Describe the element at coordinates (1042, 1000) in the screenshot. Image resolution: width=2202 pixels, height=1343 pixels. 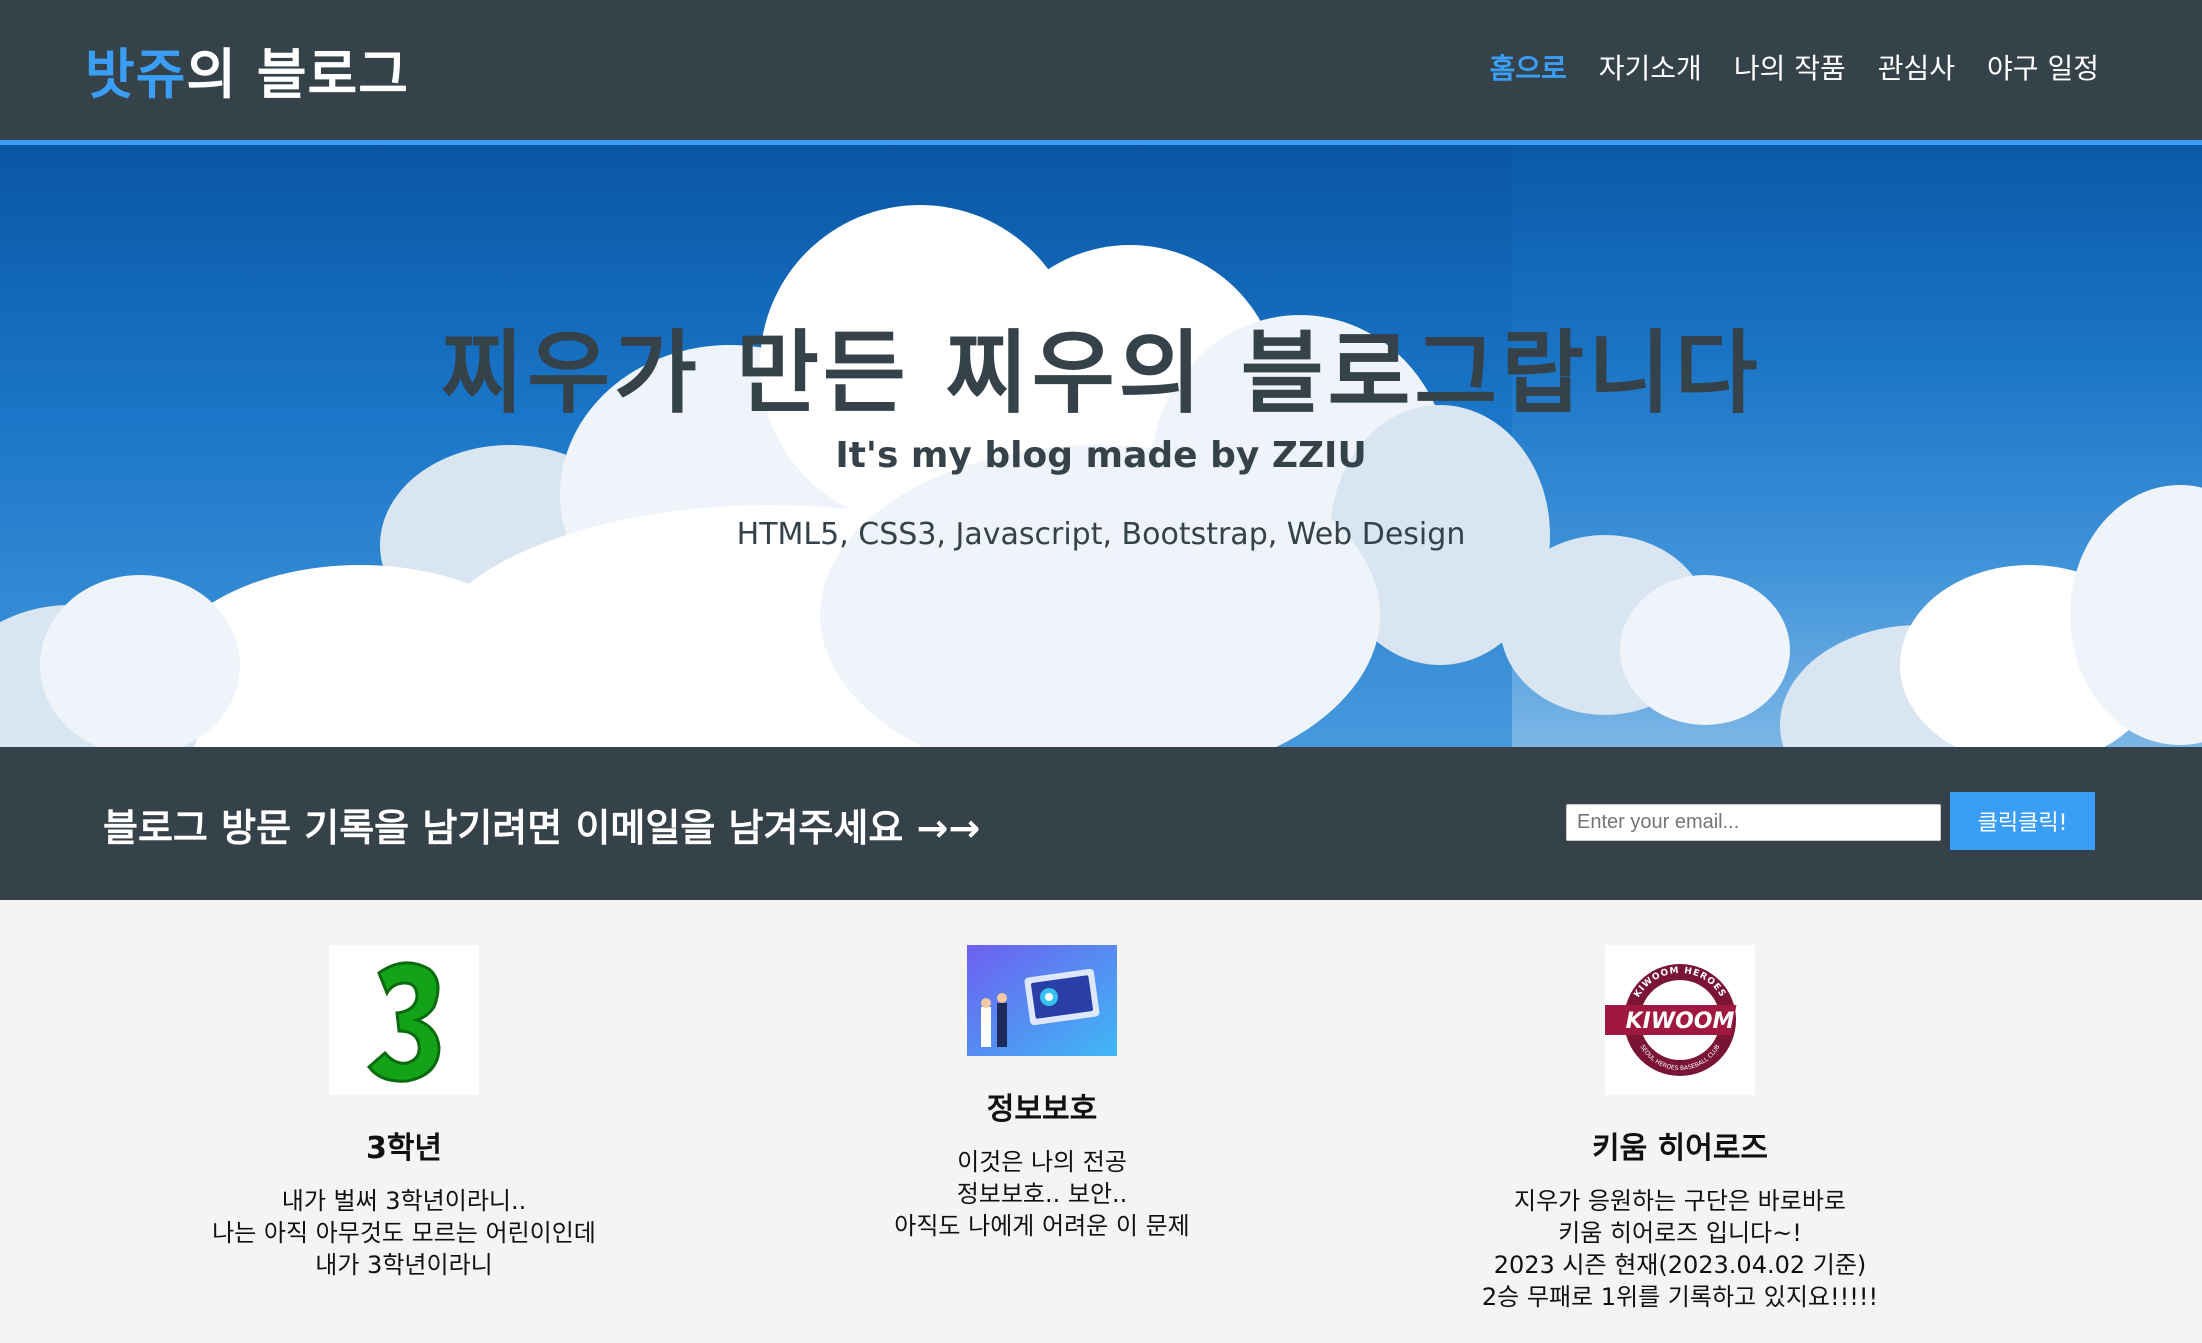
I see `security-illustration-icon` at that location.